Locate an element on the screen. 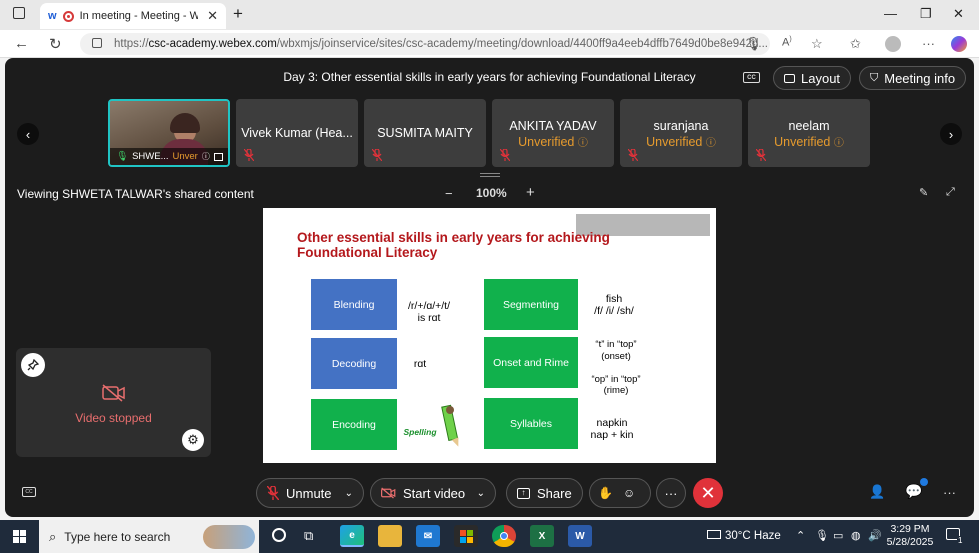  participant-tile: neelam Unverified ⓘ is located at coordinates (809, 133).